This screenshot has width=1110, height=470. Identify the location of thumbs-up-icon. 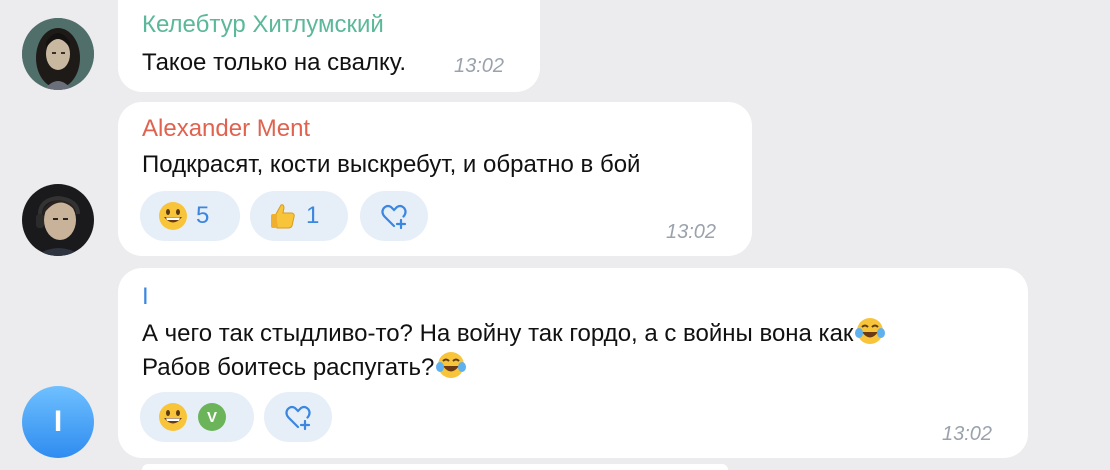
(283, 216).